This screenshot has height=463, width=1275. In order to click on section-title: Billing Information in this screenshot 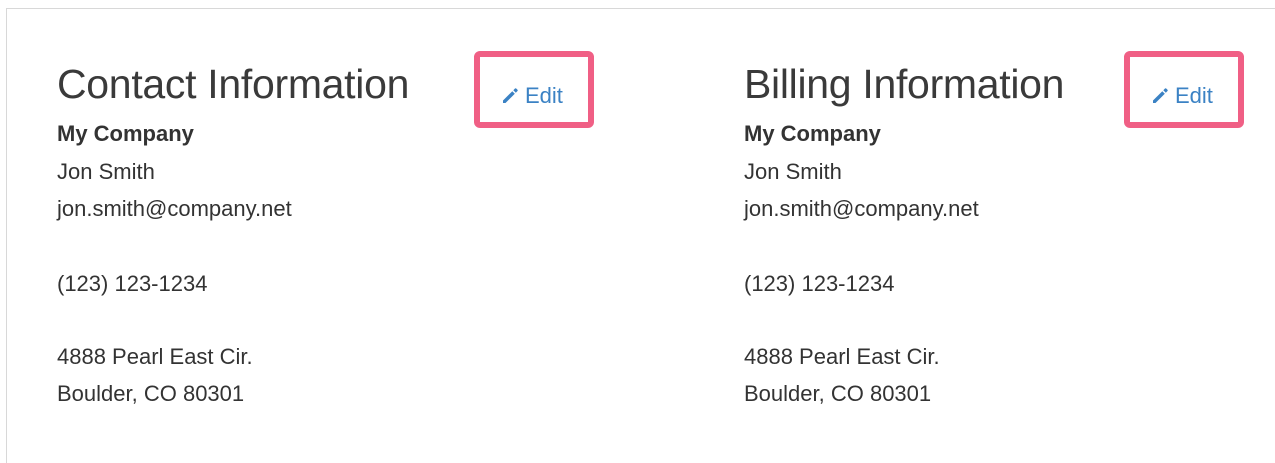, I will do `click(904, 84)`.